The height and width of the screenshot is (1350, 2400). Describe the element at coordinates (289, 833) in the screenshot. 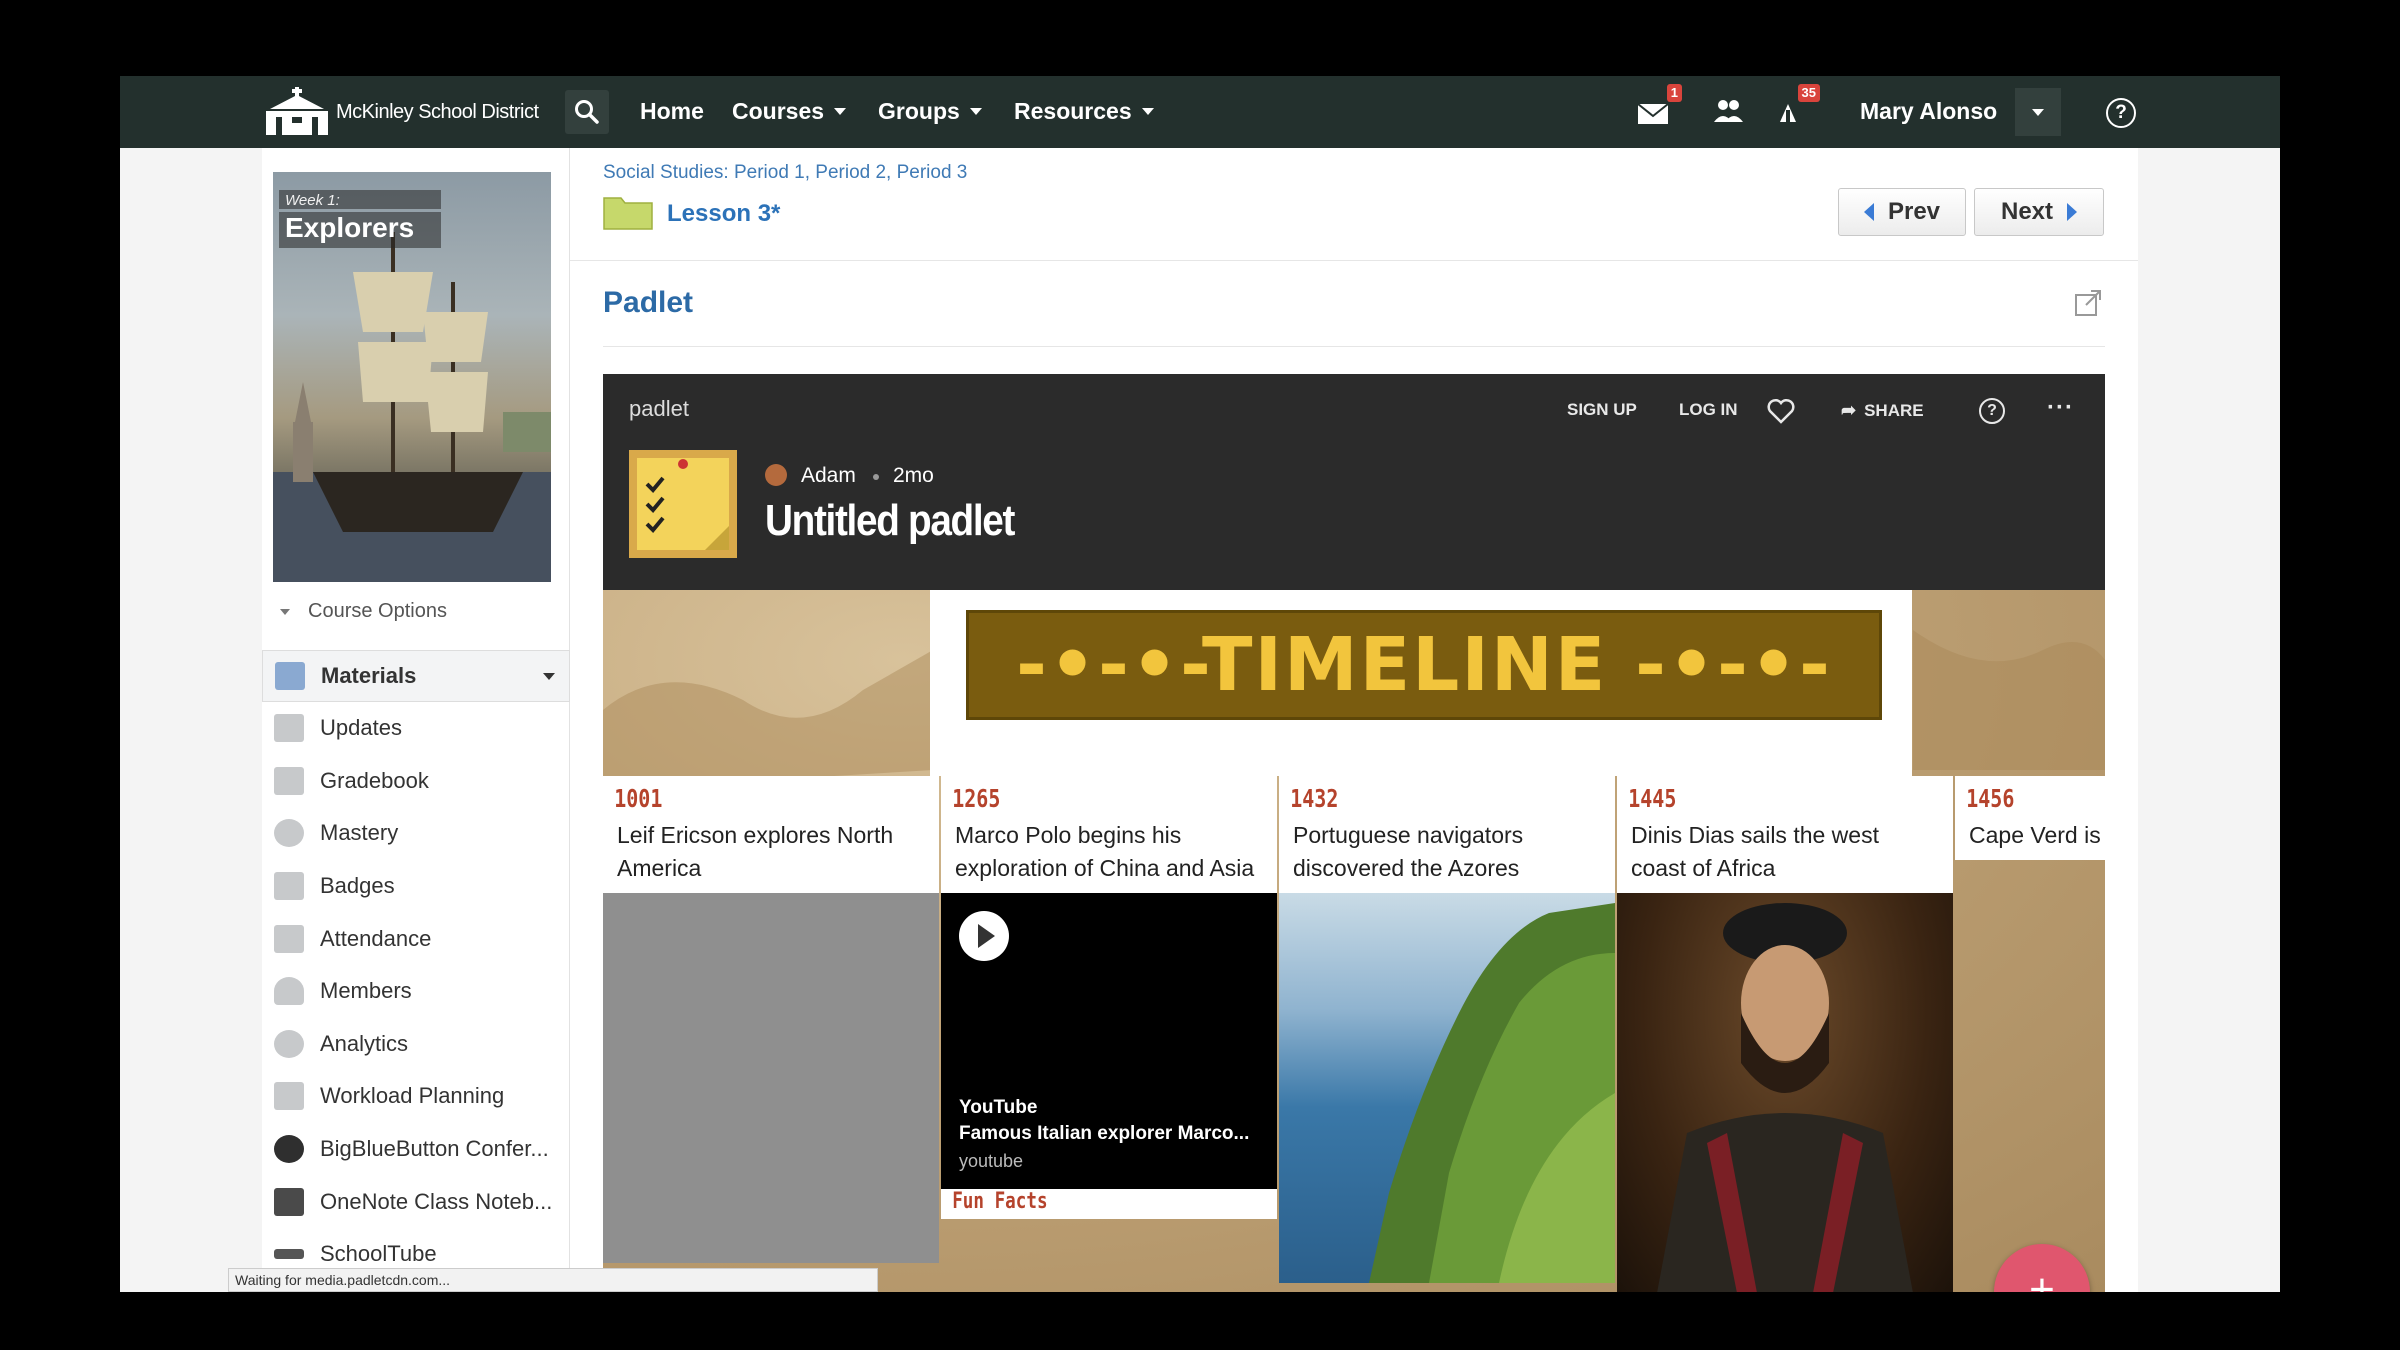

I see `mastery-icon` at that location.